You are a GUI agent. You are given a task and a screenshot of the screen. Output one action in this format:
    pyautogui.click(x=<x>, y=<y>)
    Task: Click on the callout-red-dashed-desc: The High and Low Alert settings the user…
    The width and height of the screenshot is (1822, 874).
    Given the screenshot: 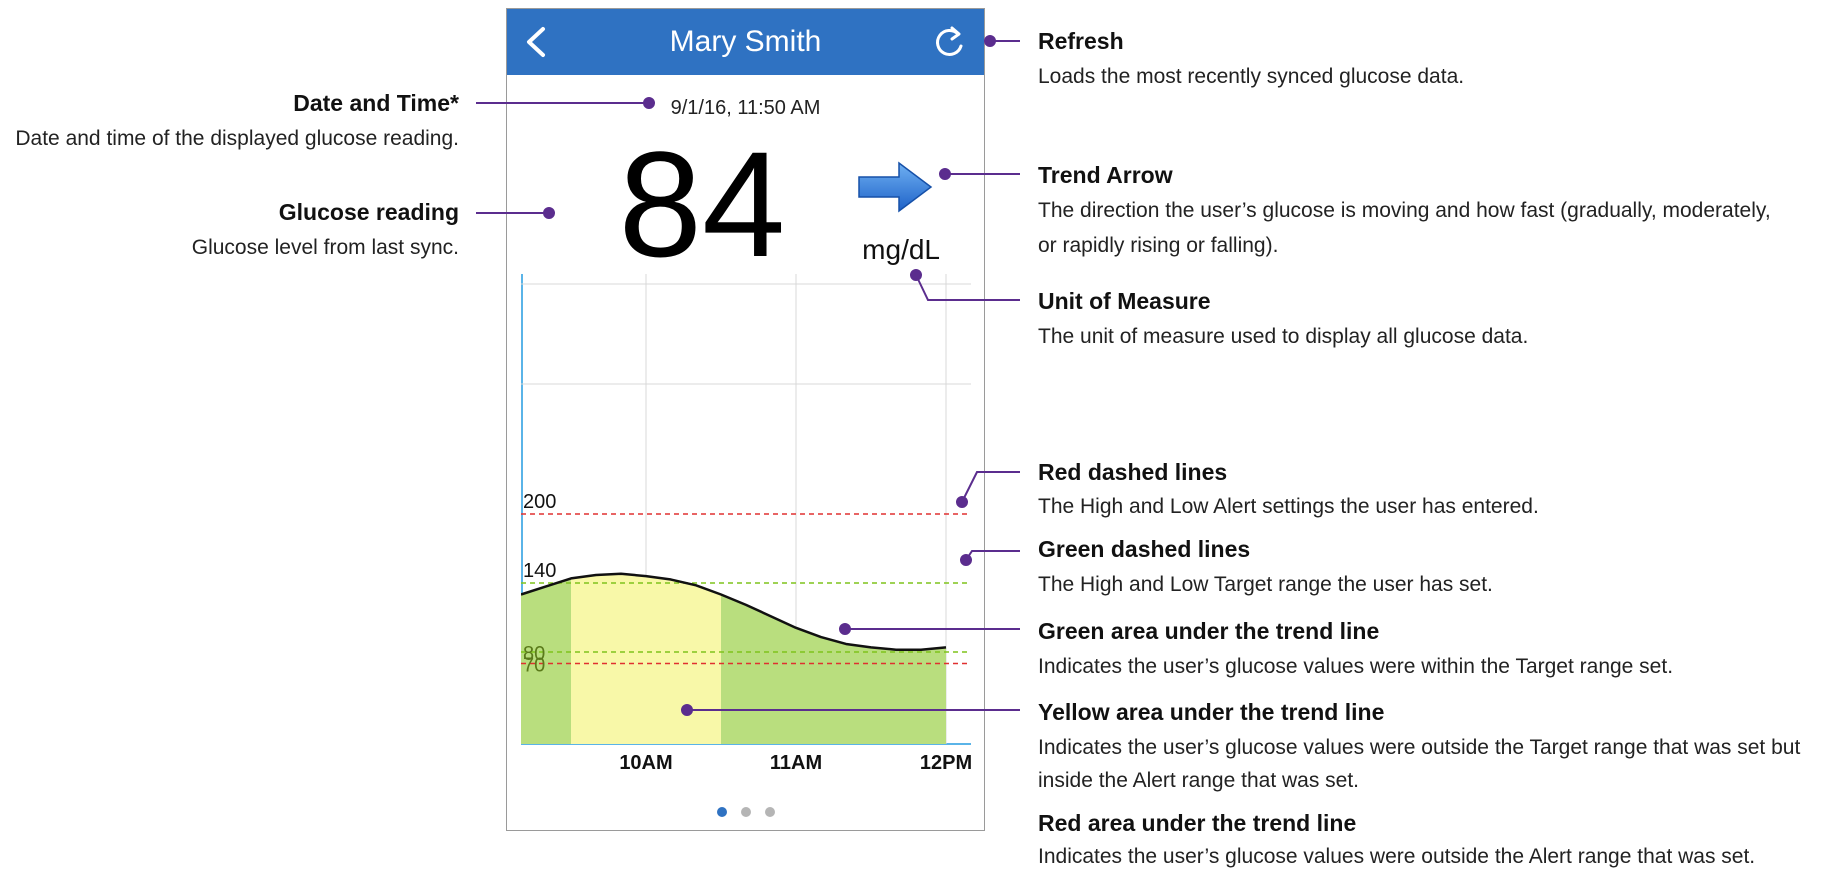 What is the action you would take?
    pyautogui.click(x=1288, y=506)
    